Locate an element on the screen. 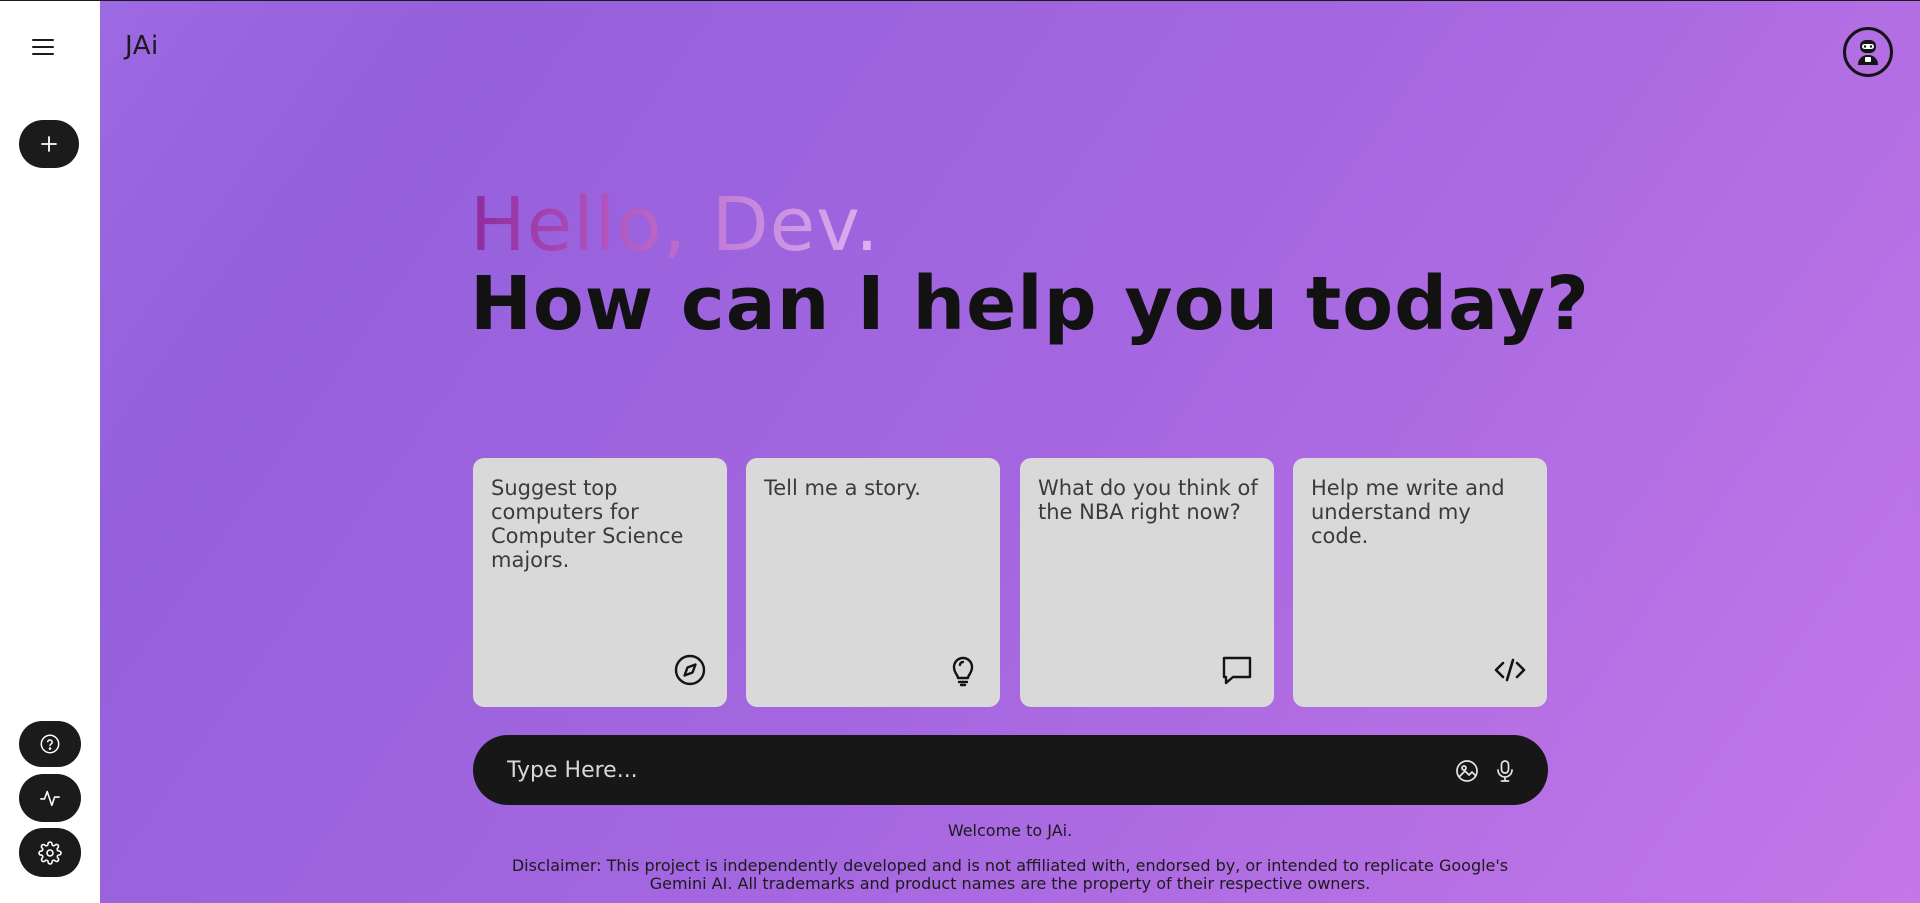 The width and height of the screenshot is (1920, 903). compass-icon is located at coordinates (690, 670).